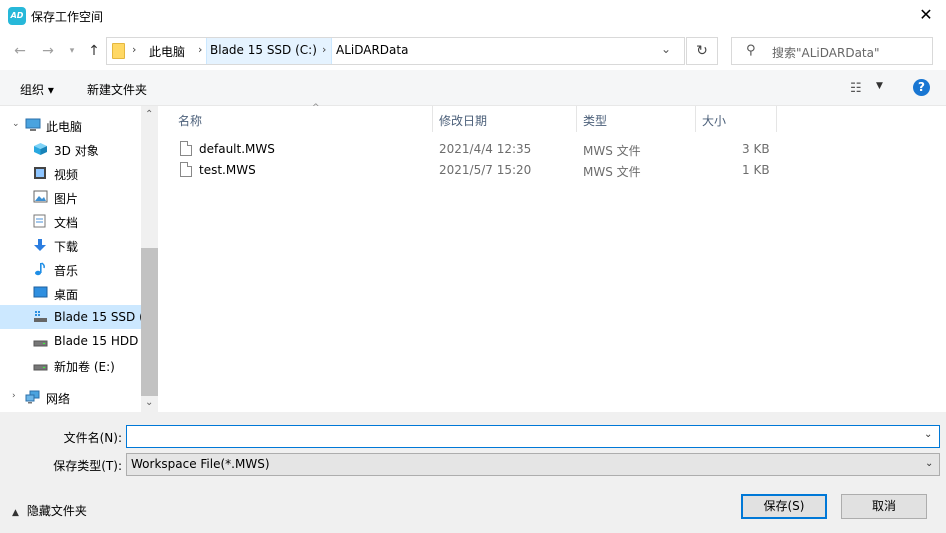 This screenshot has height=533, width=946. I want to click on file-name: test.MWS, so click(227, 170).